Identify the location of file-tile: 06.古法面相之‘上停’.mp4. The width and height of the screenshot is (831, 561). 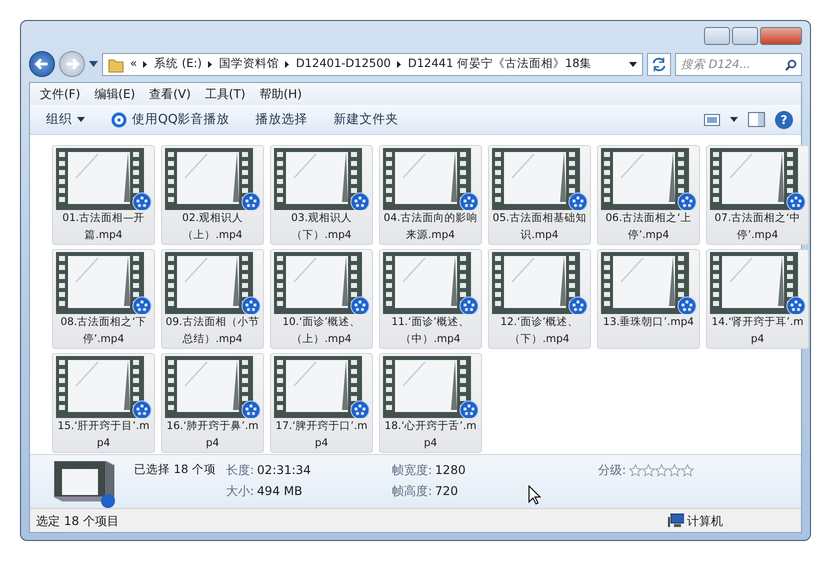
(648, 195).